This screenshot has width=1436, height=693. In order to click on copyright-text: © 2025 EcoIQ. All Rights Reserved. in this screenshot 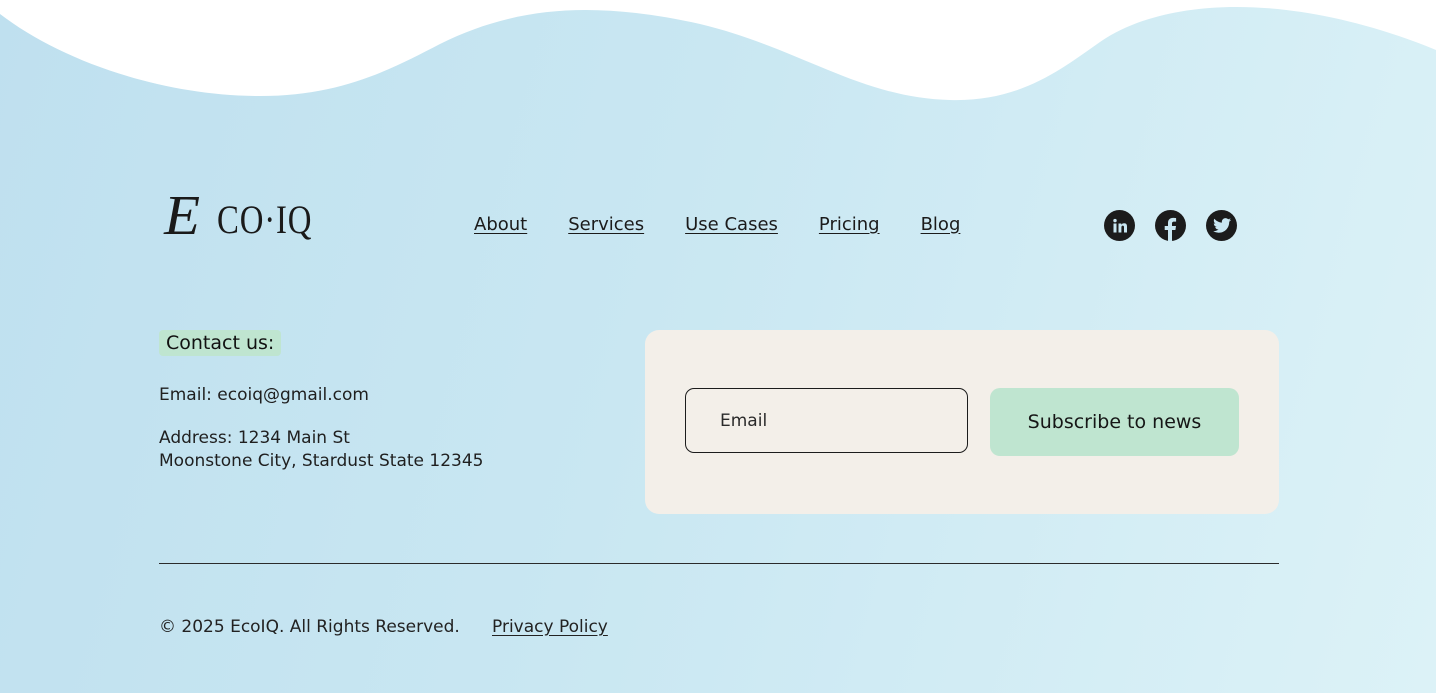, I will do `click(309, 627)`.